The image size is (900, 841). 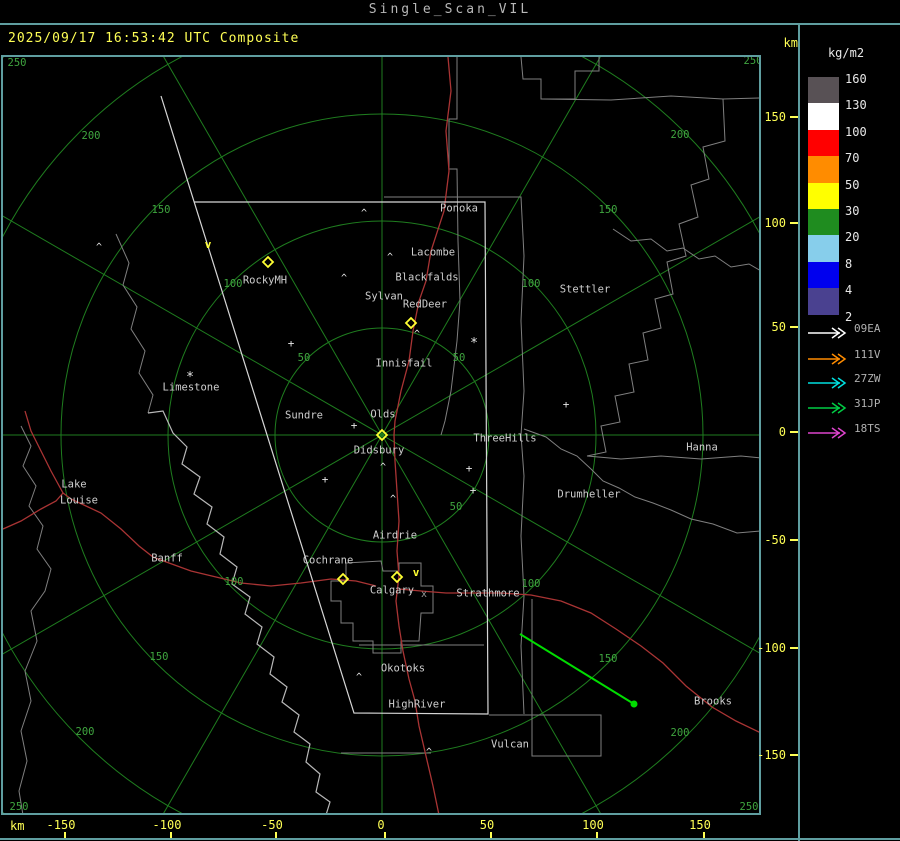 I want to click on storm-track-endpoint, so click(x=634, y=704).